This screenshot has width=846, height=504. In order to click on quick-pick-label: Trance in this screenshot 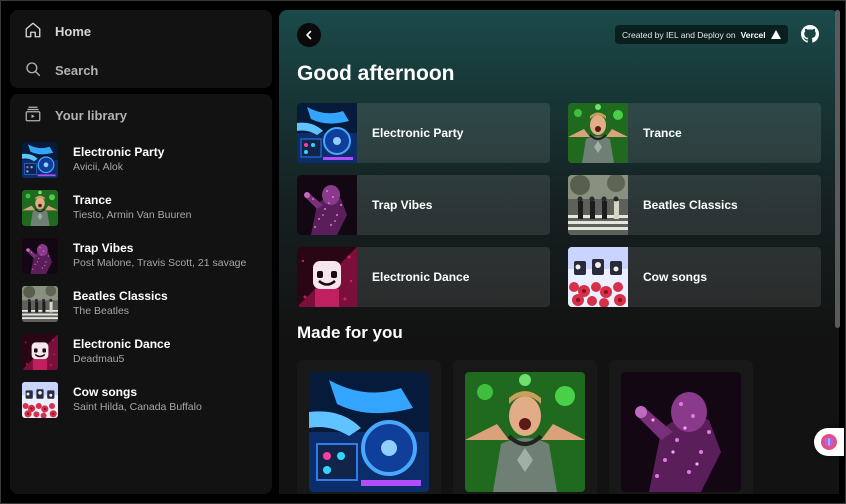, I will do `click(662, 133)`.